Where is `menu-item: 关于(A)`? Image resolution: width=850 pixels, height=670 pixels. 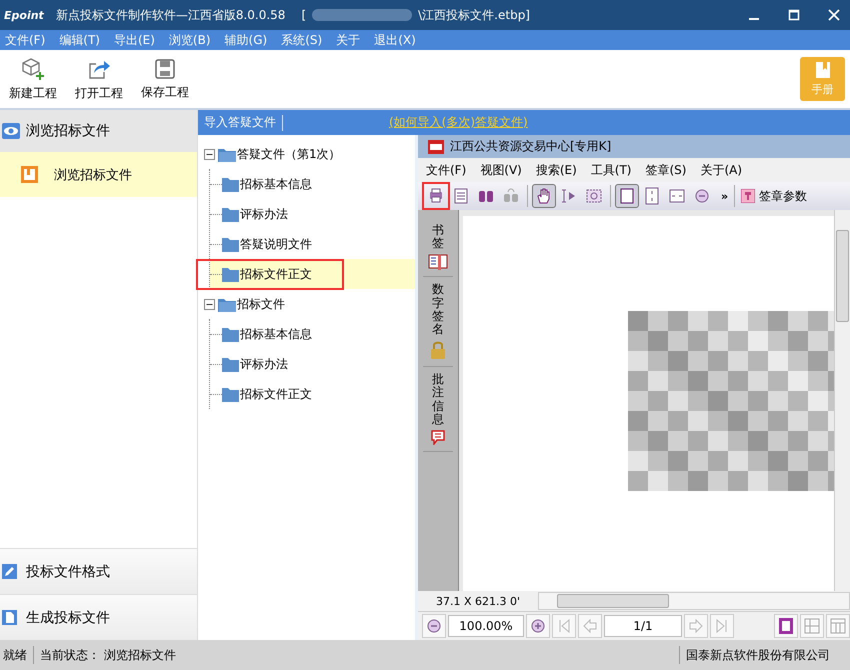
menu-item: 关于(A) is located at coordinates (721, 170).